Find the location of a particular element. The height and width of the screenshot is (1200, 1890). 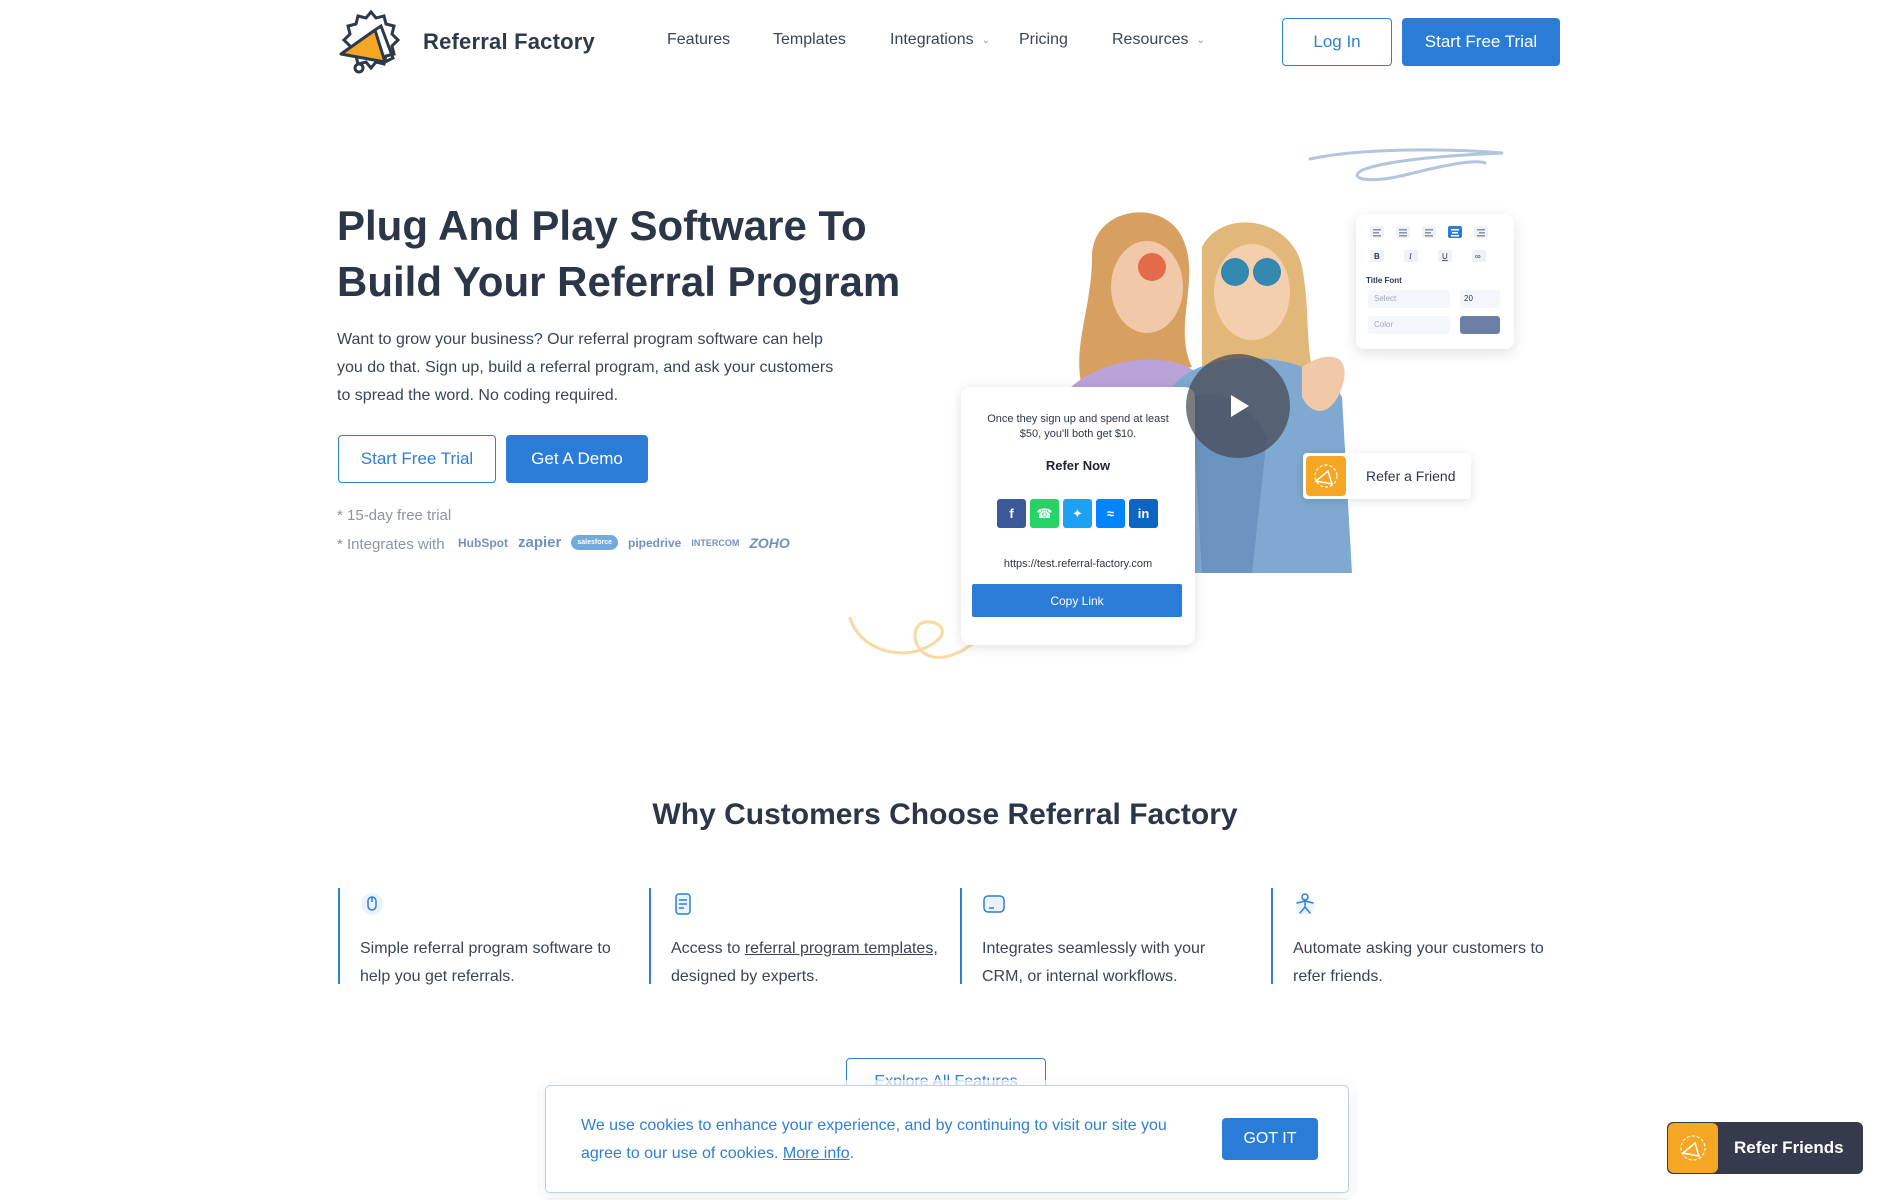

twitter-icon: ✦ is located at coordinates (1077, 513).